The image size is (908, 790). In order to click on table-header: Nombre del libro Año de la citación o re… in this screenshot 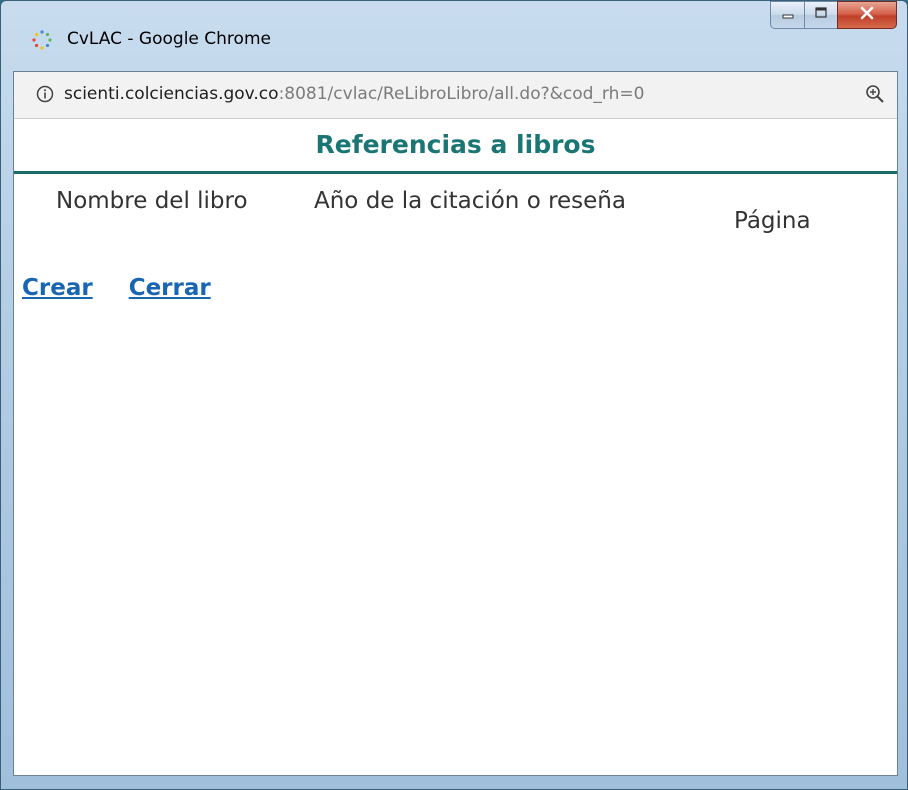, I will do `click(455, 229)`.